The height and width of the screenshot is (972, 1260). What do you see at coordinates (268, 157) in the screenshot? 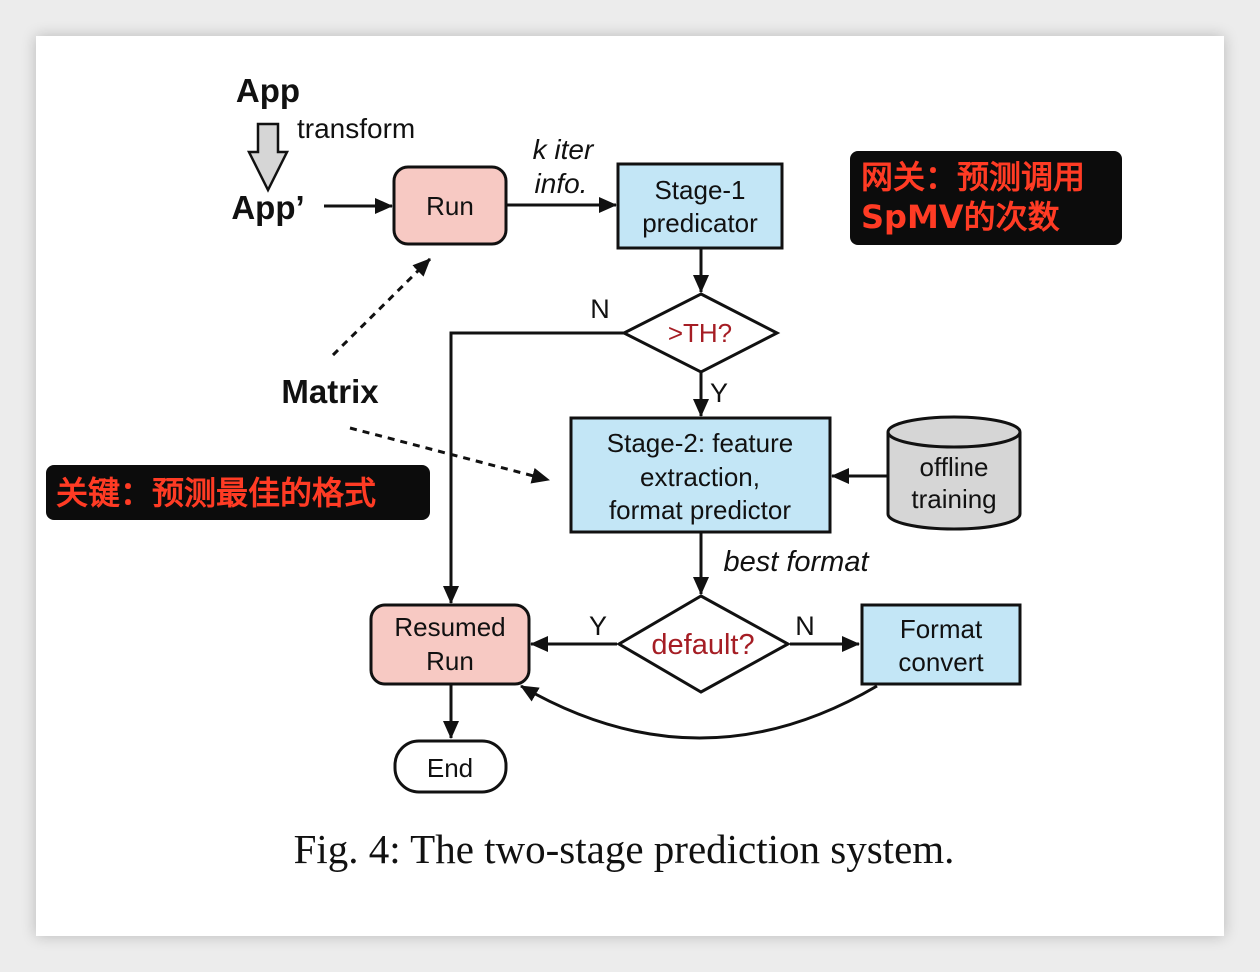
I see `transform-arrow-icon` at bounding box center [268, 157].